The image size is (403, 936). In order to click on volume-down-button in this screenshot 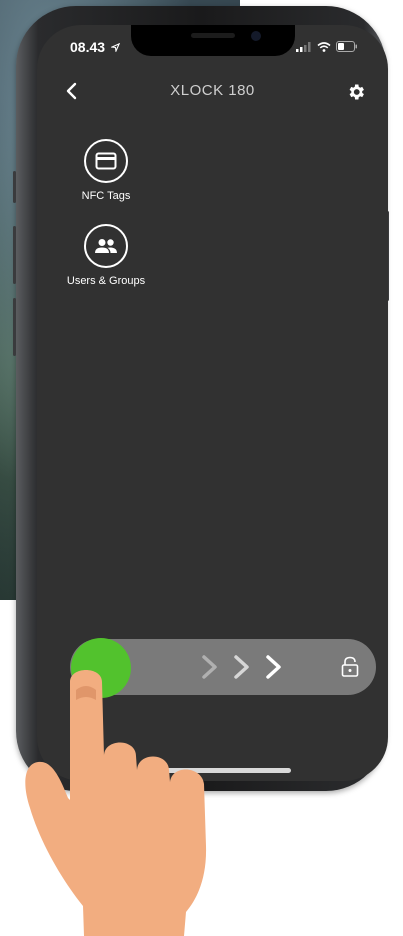, I will do `click(14, 327)`.